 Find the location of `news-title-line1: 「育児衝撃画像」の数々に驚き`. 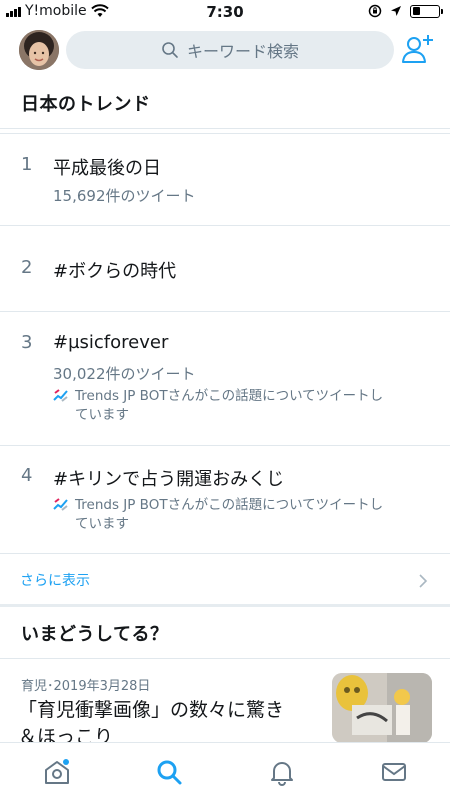

news-title-line1: 「育児衝撃画像」の数々に驚き is located at coordinates (151, 710).